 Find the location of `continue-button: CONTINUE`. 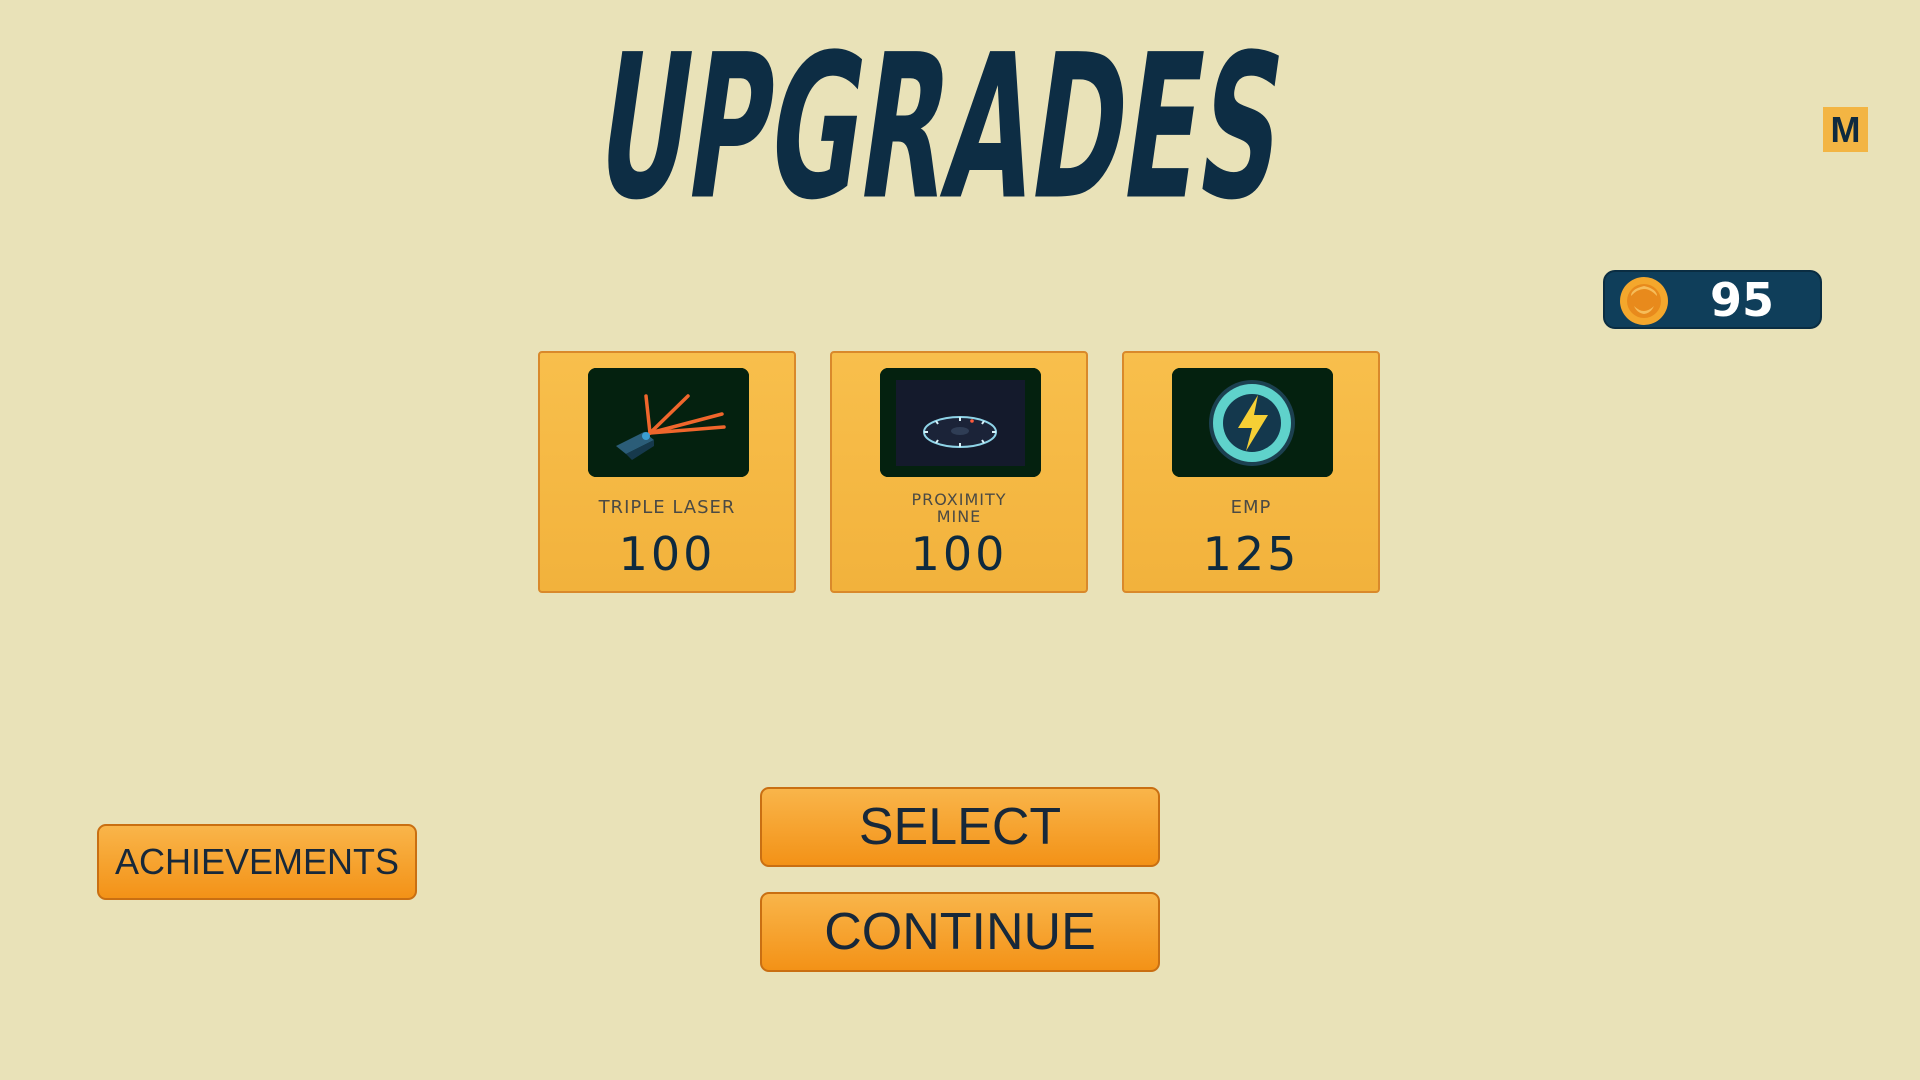

continue-button: CONTINUE is located at coordinates (960, 932).